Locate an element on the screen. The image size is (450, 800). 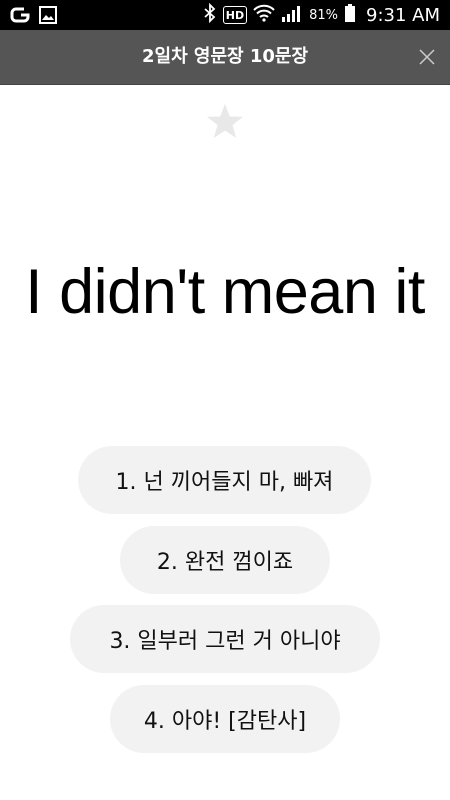
close-button is located at coordinates (427, 57).